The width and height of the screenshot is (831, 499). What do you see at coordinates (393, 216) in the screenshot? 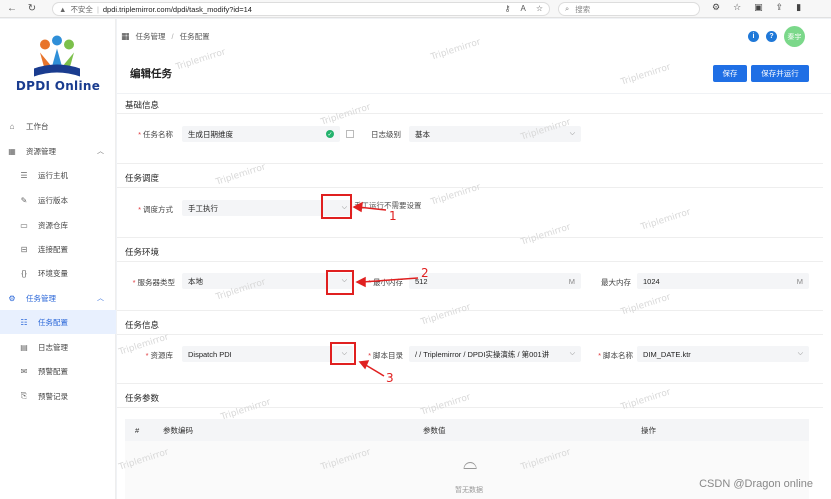
I see `annotation-number-1: 1` at bounding box center [393, 216].